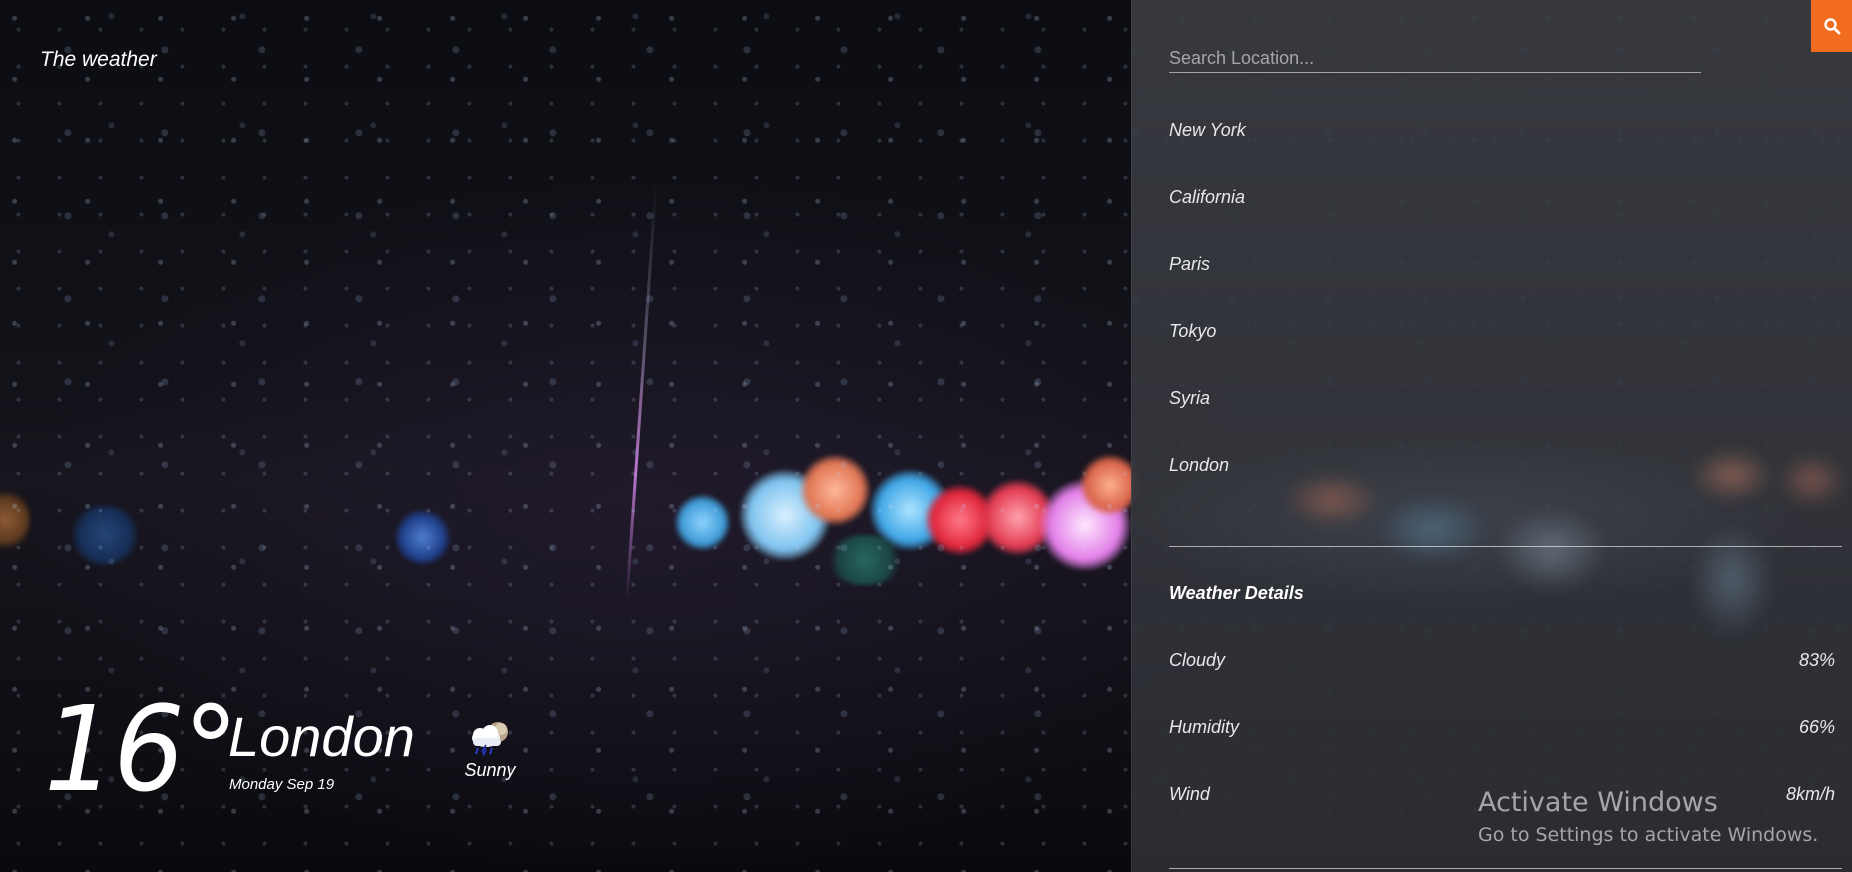  Describe the element at coordinates (1207, 421) in the screenshot. I see `location-item-syria: Syria` at that location.